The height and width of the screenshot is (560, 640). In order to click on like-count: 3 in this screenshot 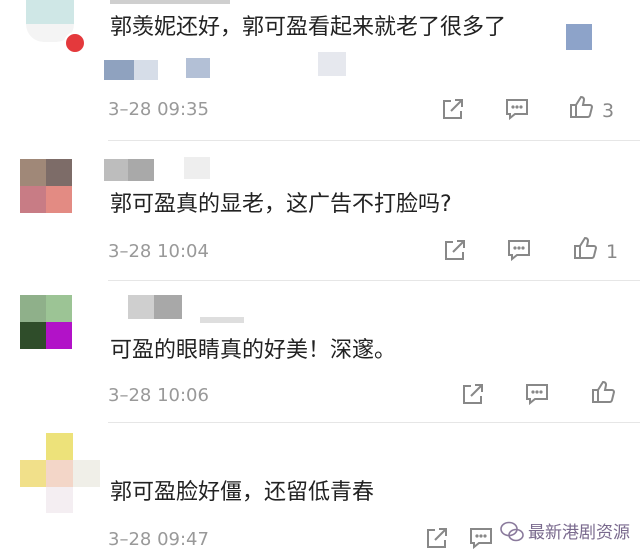, I will do `click(608, 111)`.